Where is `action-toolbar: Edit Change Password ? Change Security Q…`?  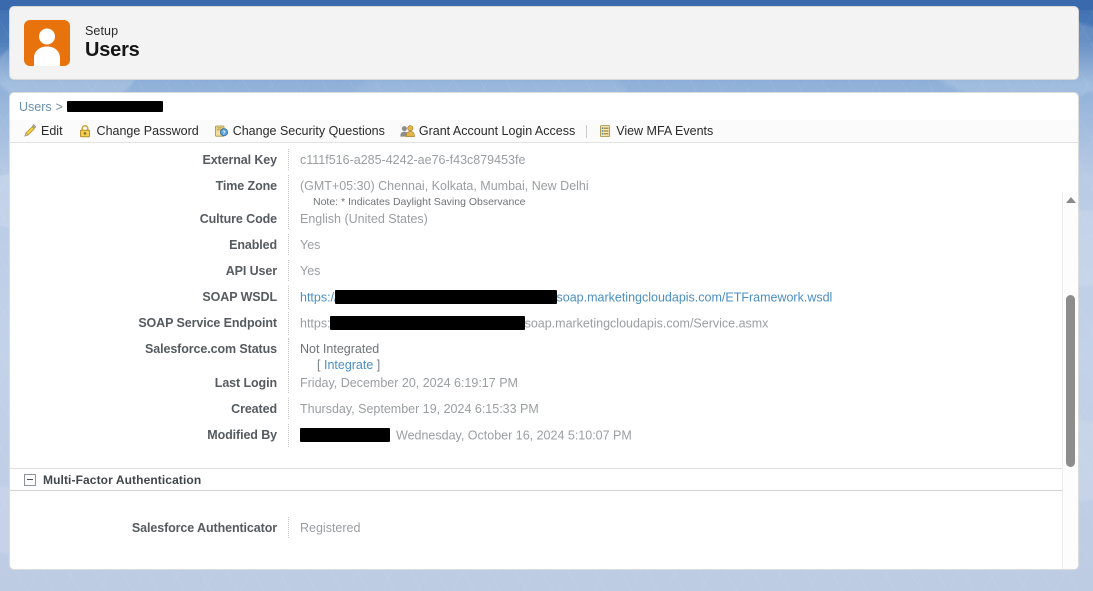
action-toolbar: Edit Change Password ? Change Security Q… is located at coordinates (544, 131).